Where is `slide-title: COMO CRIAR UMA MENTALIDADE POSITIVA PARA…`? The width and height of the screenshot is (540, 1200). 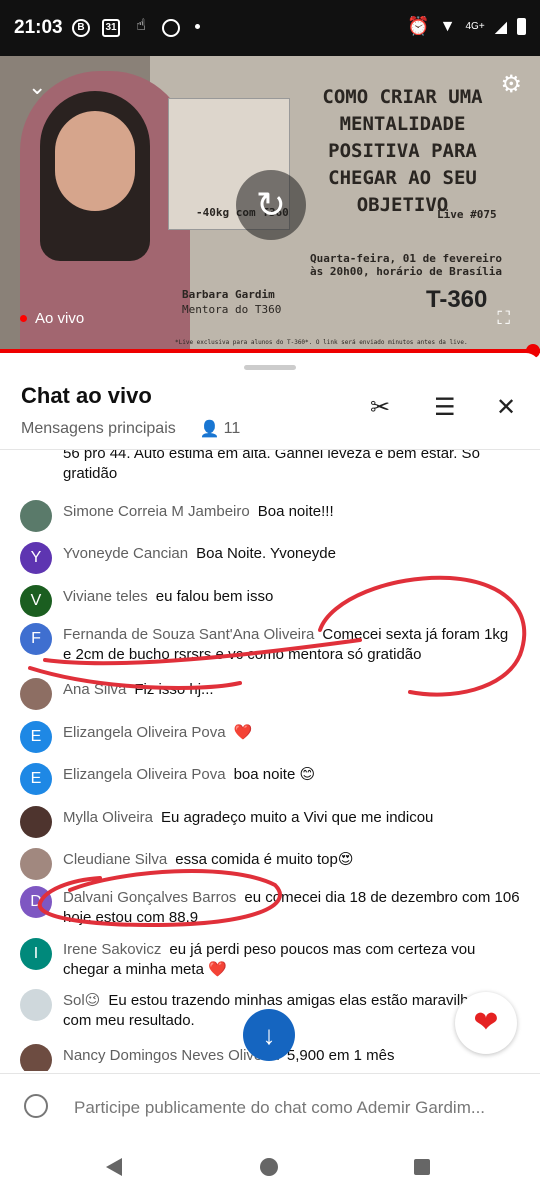
slide-title: COMO CRIAR UMA MENTALIDADE POSITIVA PARA… is located at coordinates (402, 151).